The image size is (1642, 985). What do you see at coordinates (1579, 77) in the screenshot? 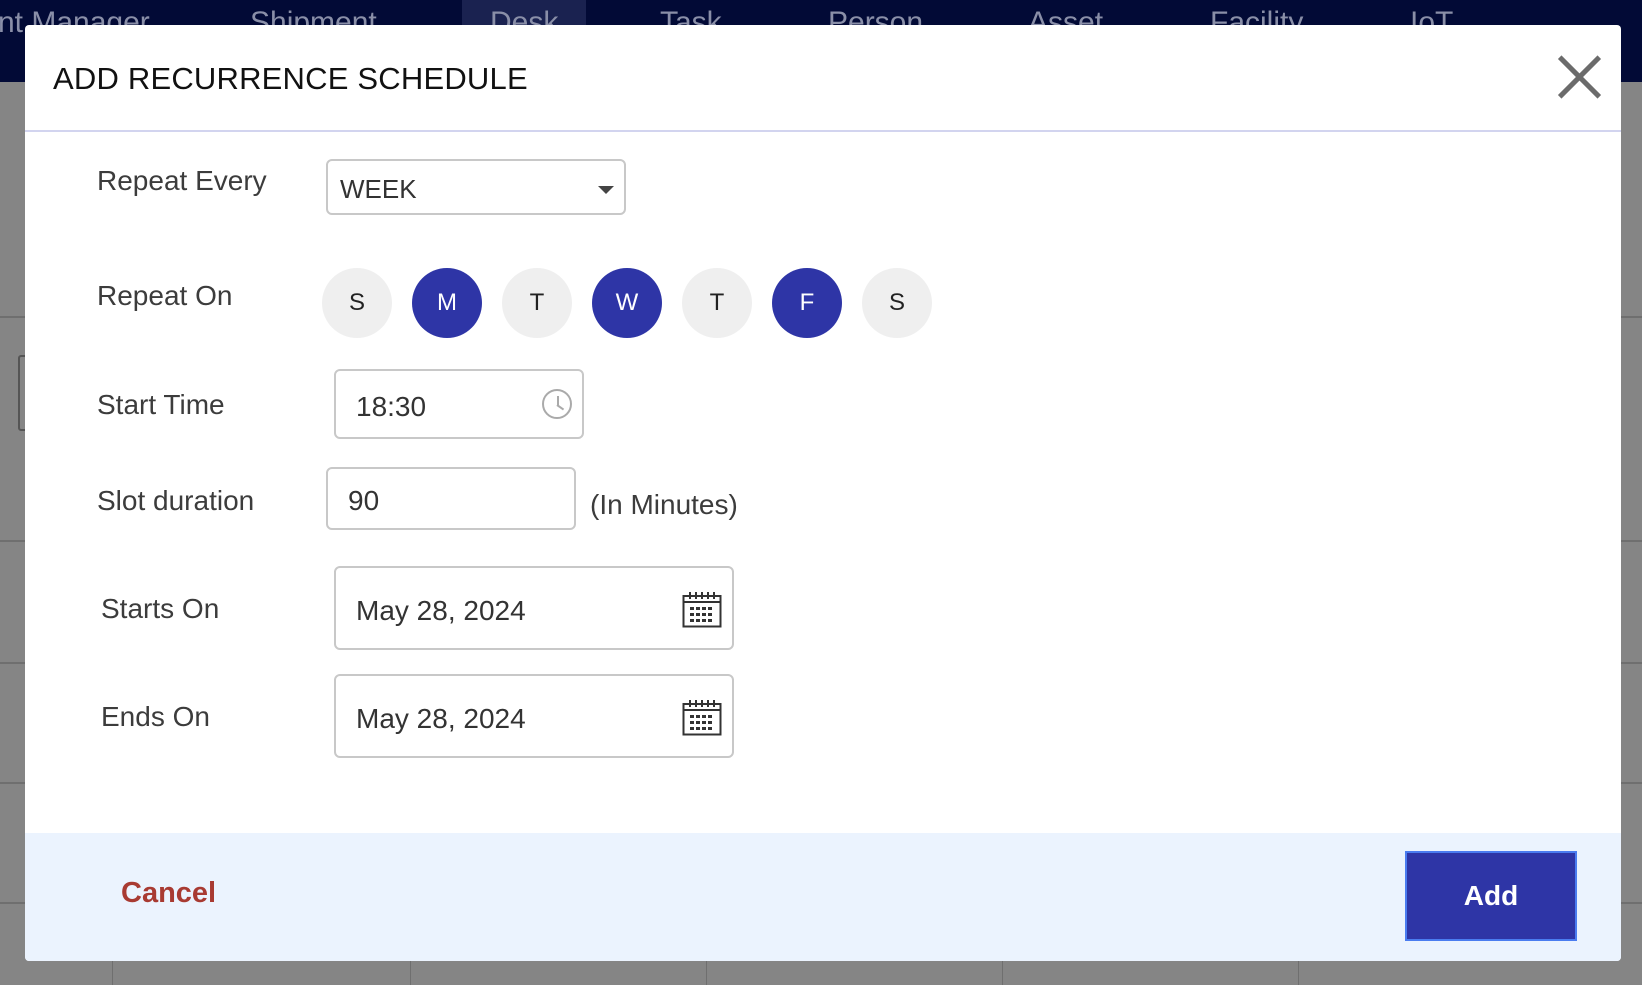
I see `close-icon` at bounding box center [1579, 77].